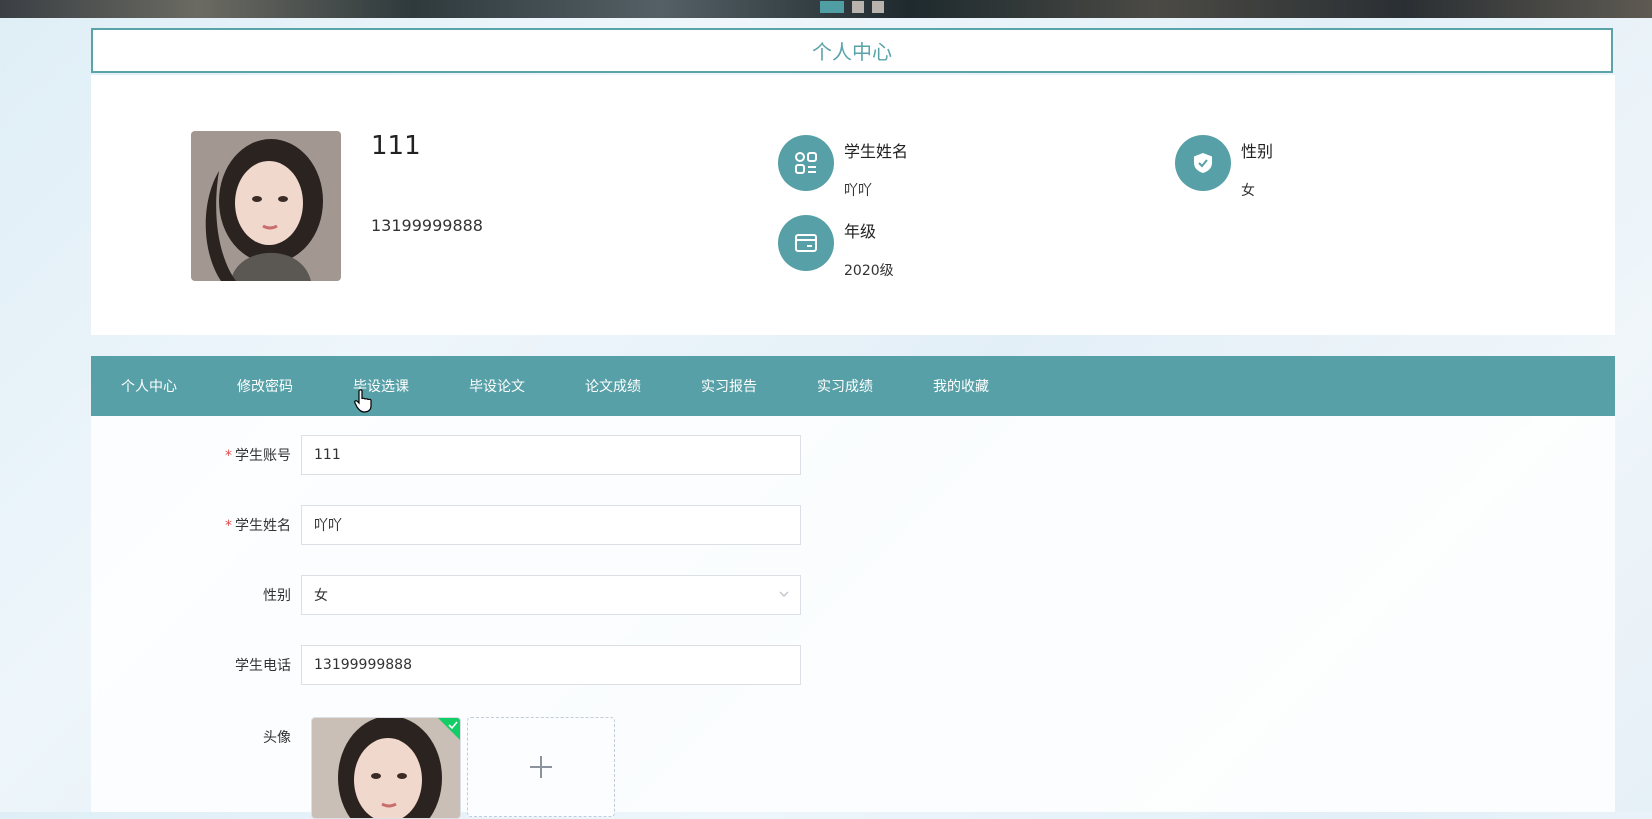 The height and width of the screenshot is (819, 1652). What do you see at coordinates (869, 271) in the screenshot?
I see `info-value: 2020级` at bounding box center [869, 271].